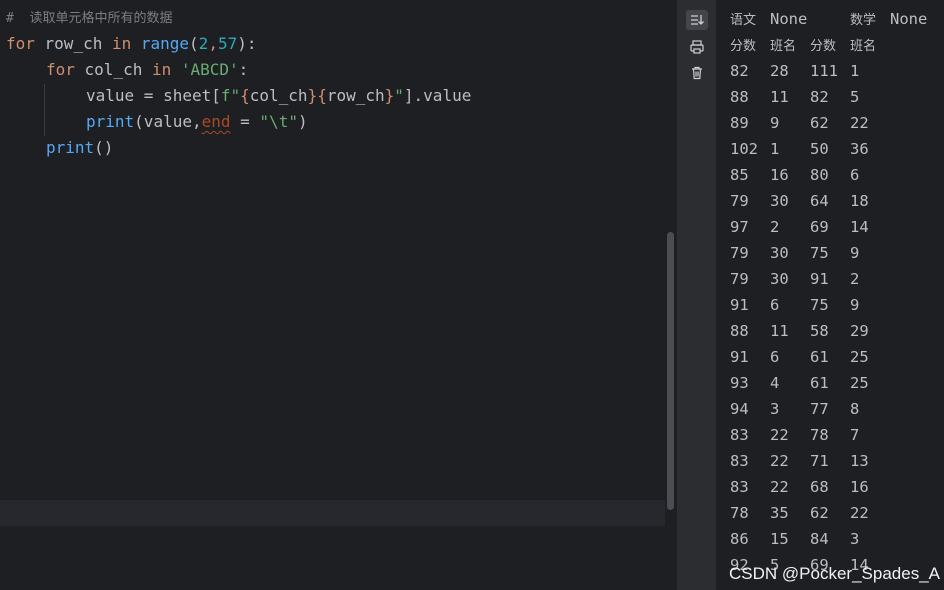 This screenshot has width=944, height=590. Describe the element at coordinates (739, 71) in the screenshot. I see `output-cell: 82` at that location.